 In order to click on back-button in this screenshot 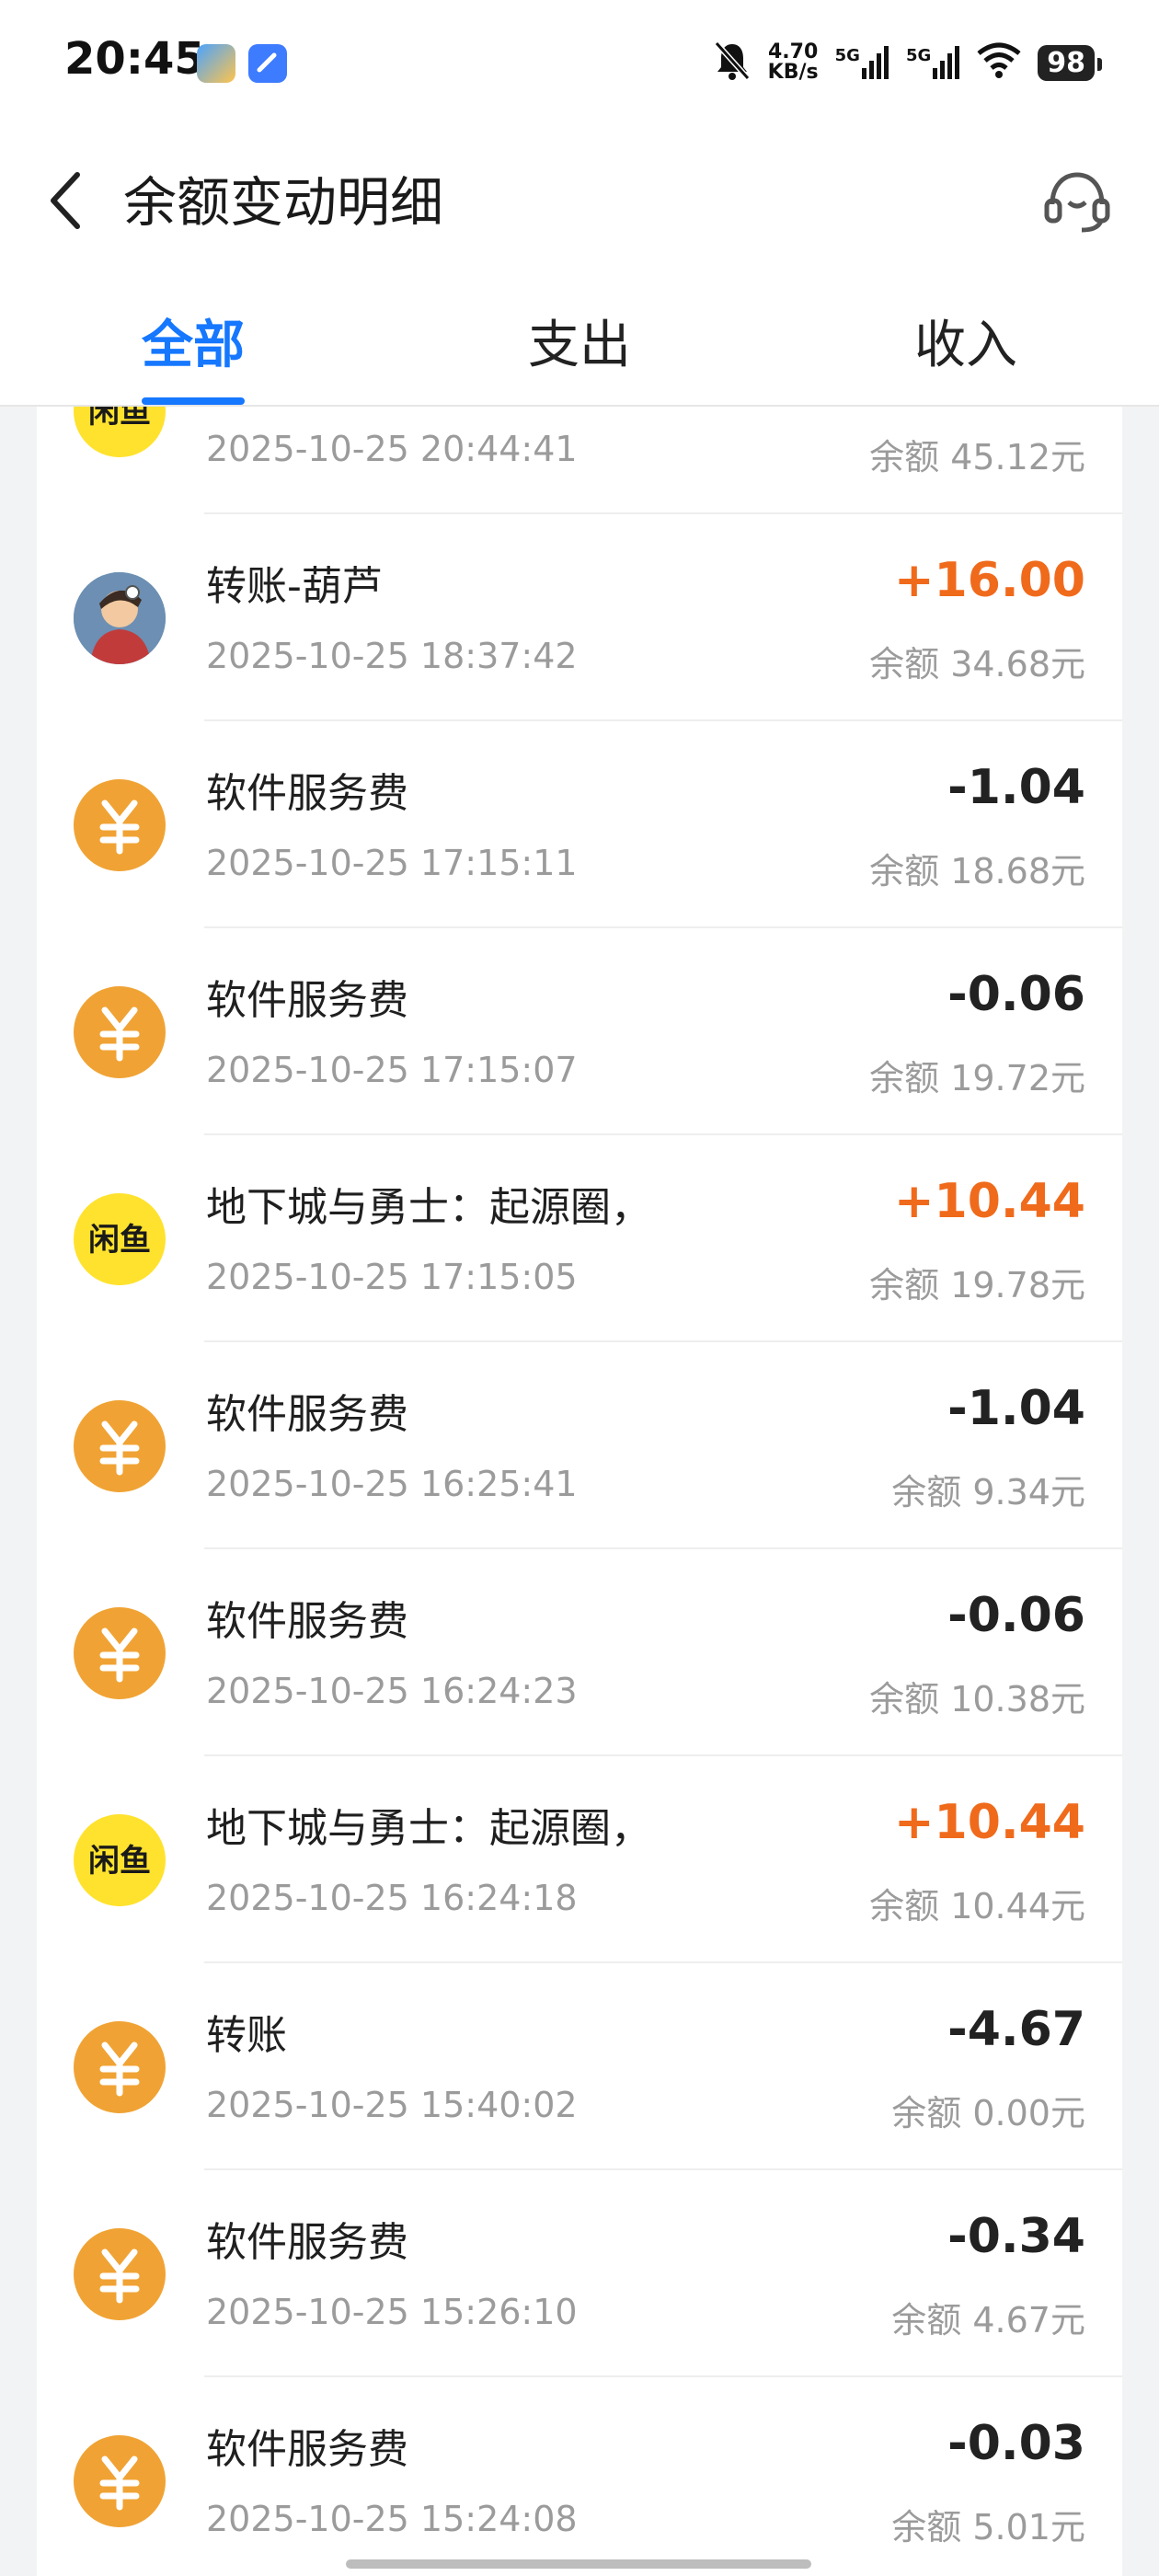, I will do `click(70, 200)`.